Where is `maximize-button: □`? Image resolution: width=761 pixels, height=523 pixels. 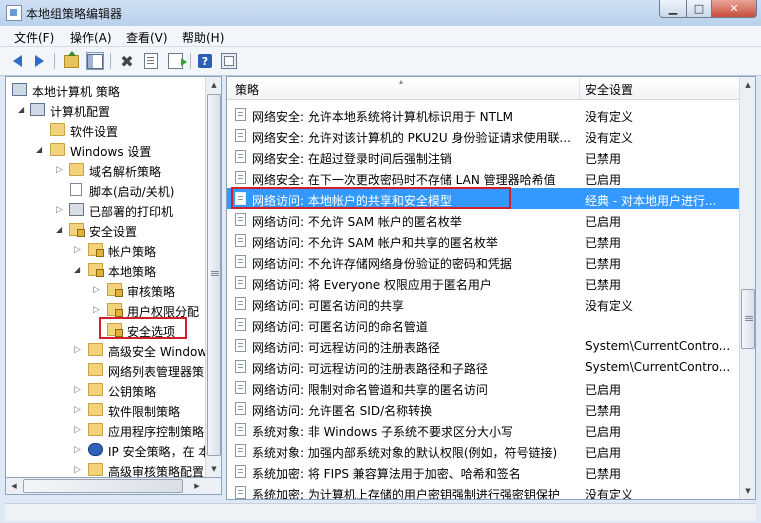 maximize-button: □ is located at coordinates (699, 9).